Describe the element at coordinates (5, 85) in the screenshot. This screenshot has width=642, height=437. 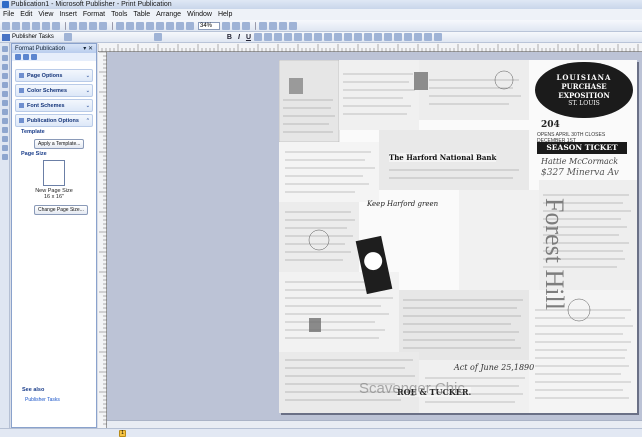
I see `picture-frame-icon` at that location.